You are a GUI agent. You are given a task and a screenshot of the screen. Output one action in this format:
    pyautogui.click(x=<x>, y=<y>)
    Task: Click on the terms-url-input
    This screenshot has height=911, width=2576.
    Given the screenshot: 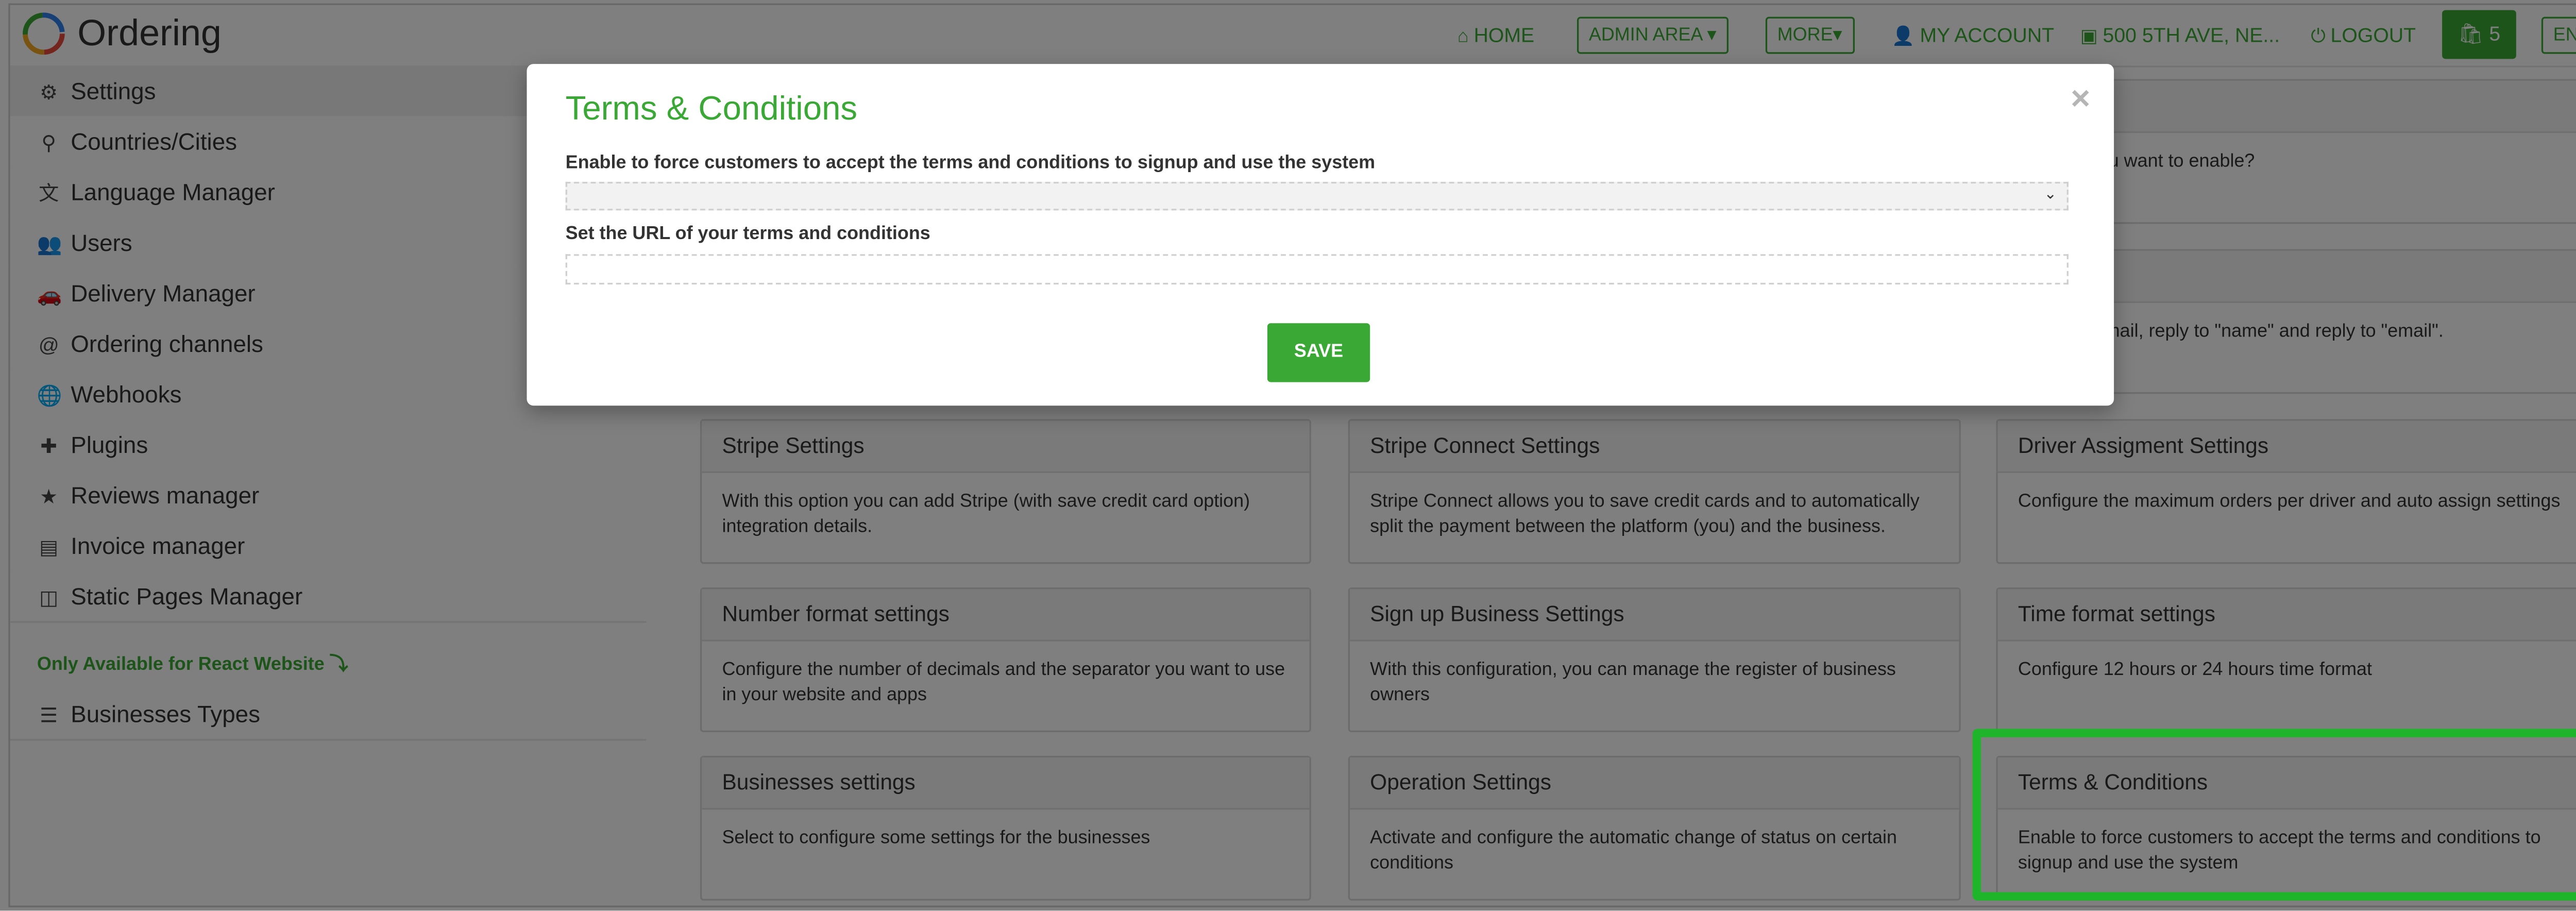 What is the action you would take?
    pyautogui.click(x=1317, y=269)
    